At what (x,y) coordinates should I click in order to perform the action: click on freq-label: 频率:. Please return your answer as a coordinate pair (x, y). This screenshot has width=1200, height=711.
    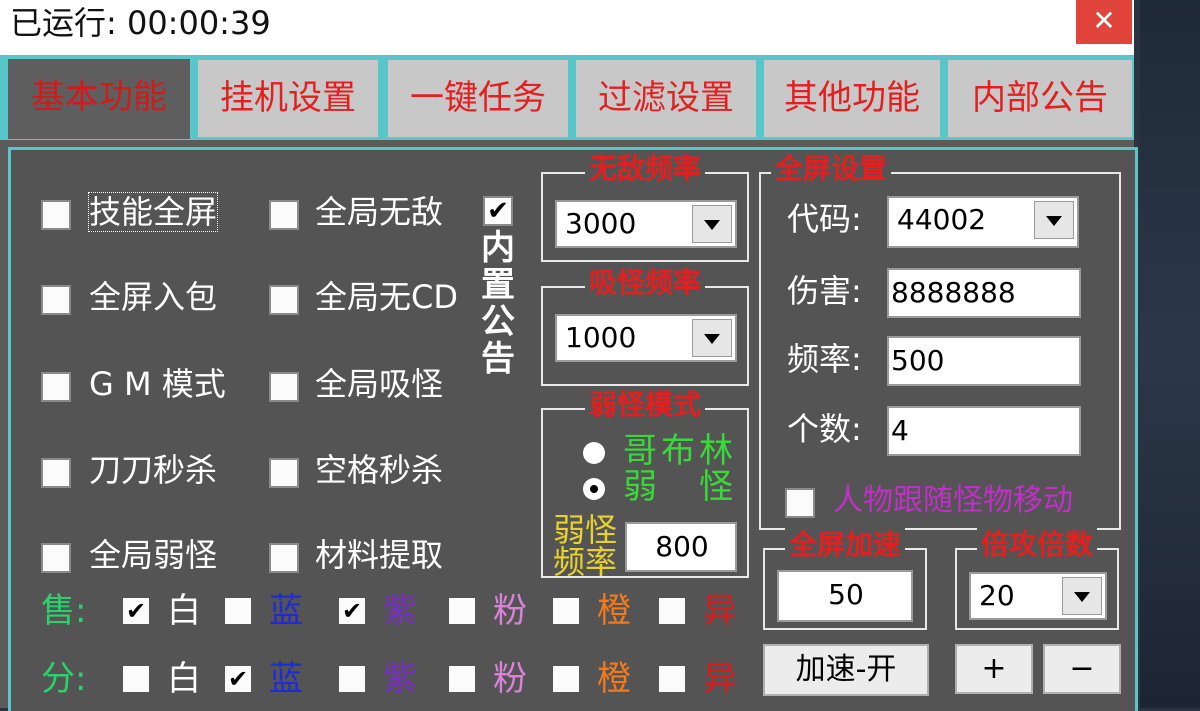
    Looking at the image, I should click on (824, 359).